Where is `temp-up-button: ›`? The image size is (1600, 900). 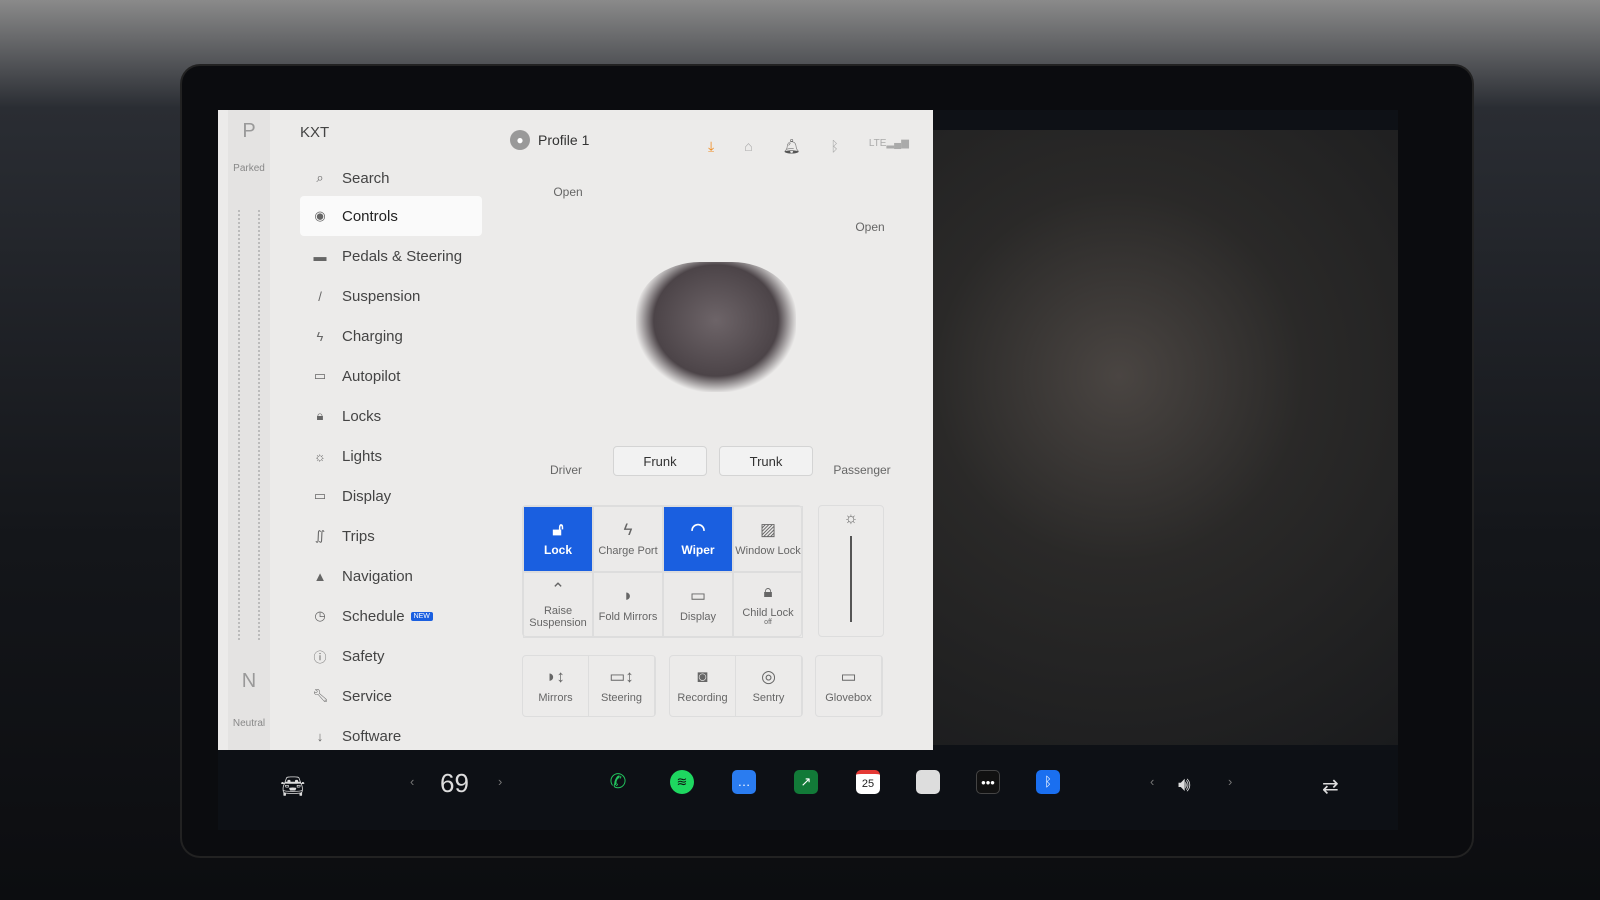
temp-up-button: › is located at coordinates (500, 781).